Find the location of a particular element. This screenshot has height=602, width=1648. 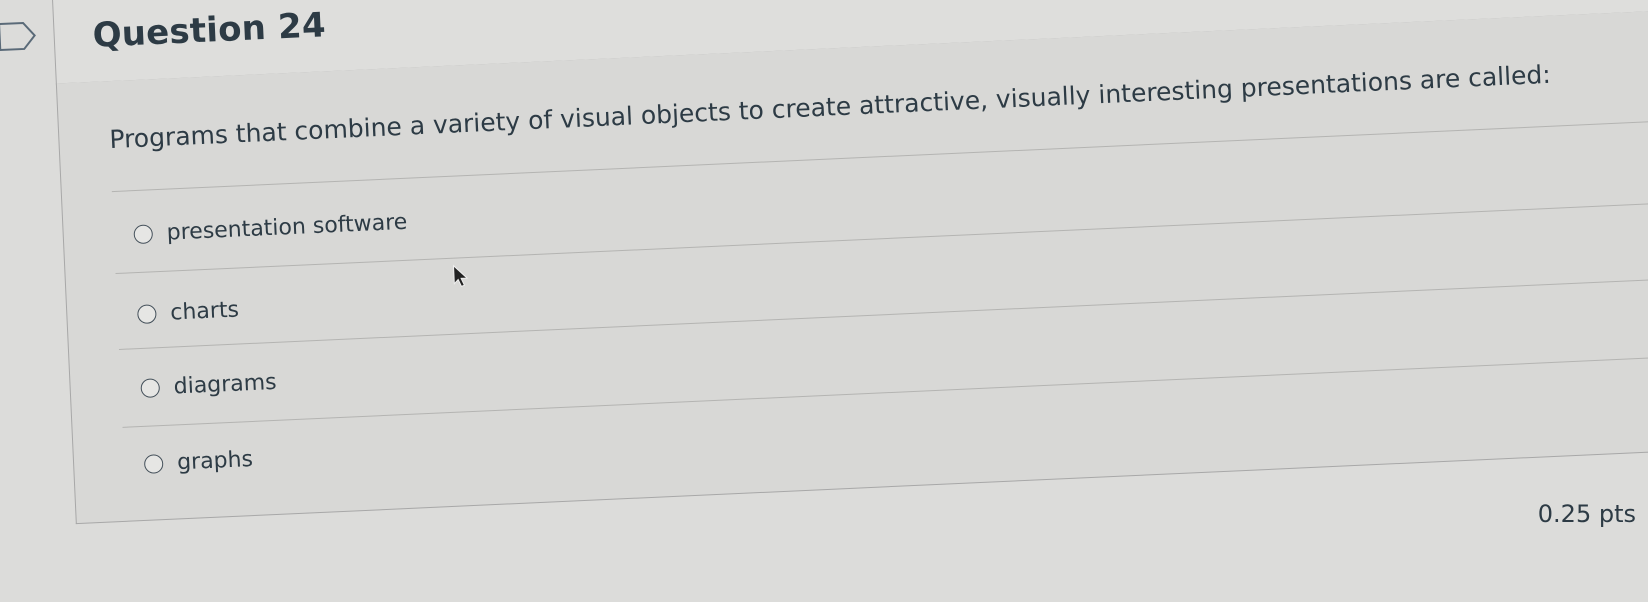

answer-option: charts is located at coordinates (188, 312).